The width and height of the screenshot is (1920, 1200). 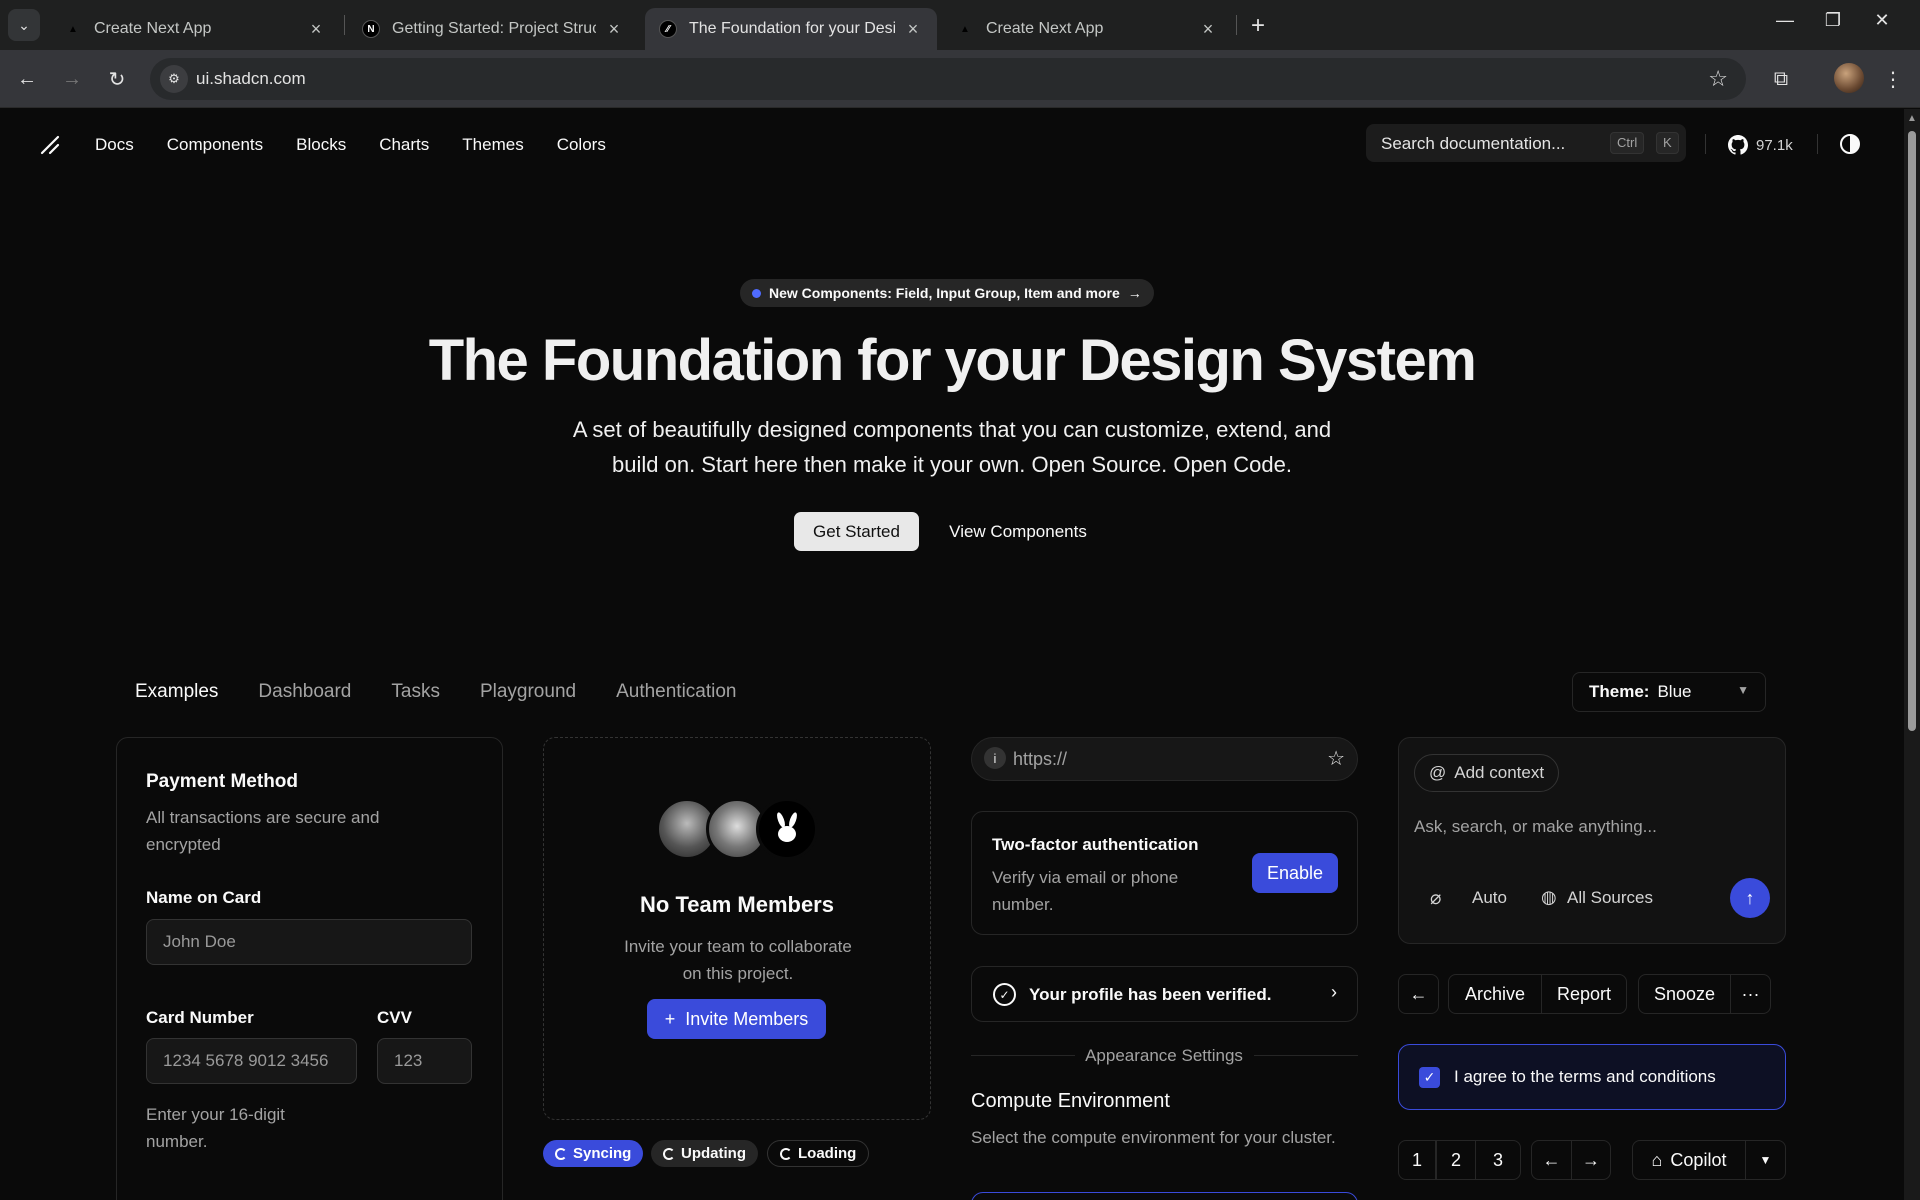 What do you see at coordinates (1912, 431) in the screenshot?
I see `scroll-thumb` at bounding box center [1912, 431].